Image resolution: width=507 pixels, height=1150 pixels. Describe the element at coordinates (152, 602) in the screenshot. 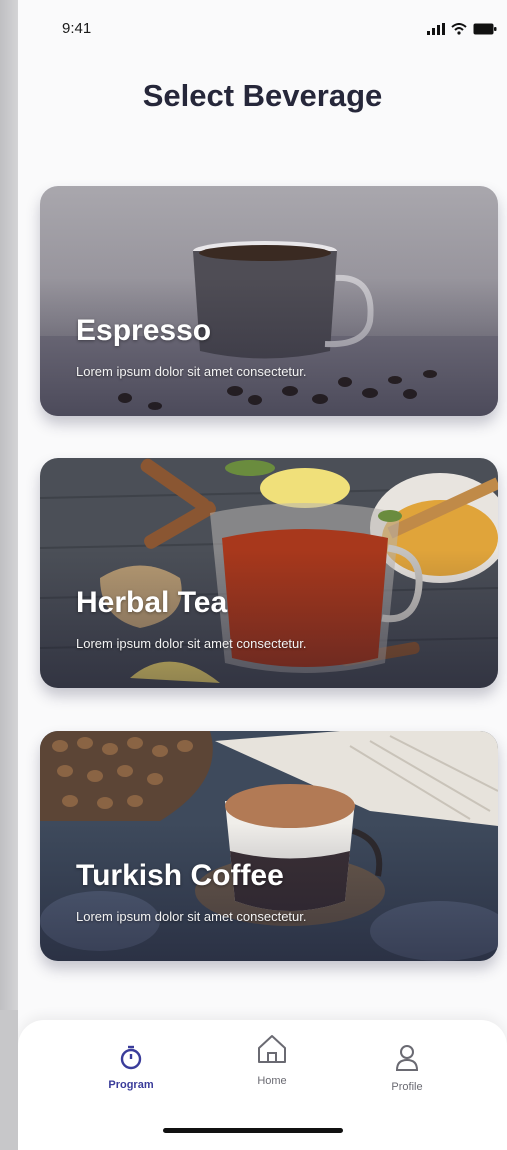

I see `card-title: Herbal Tea` at that location.